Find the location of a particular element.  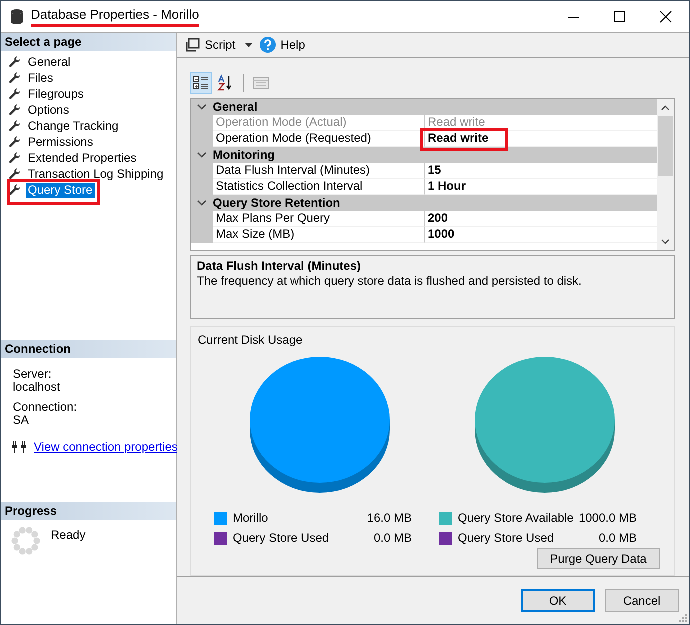

scroll-thumb is located at coordinates (665, 146).